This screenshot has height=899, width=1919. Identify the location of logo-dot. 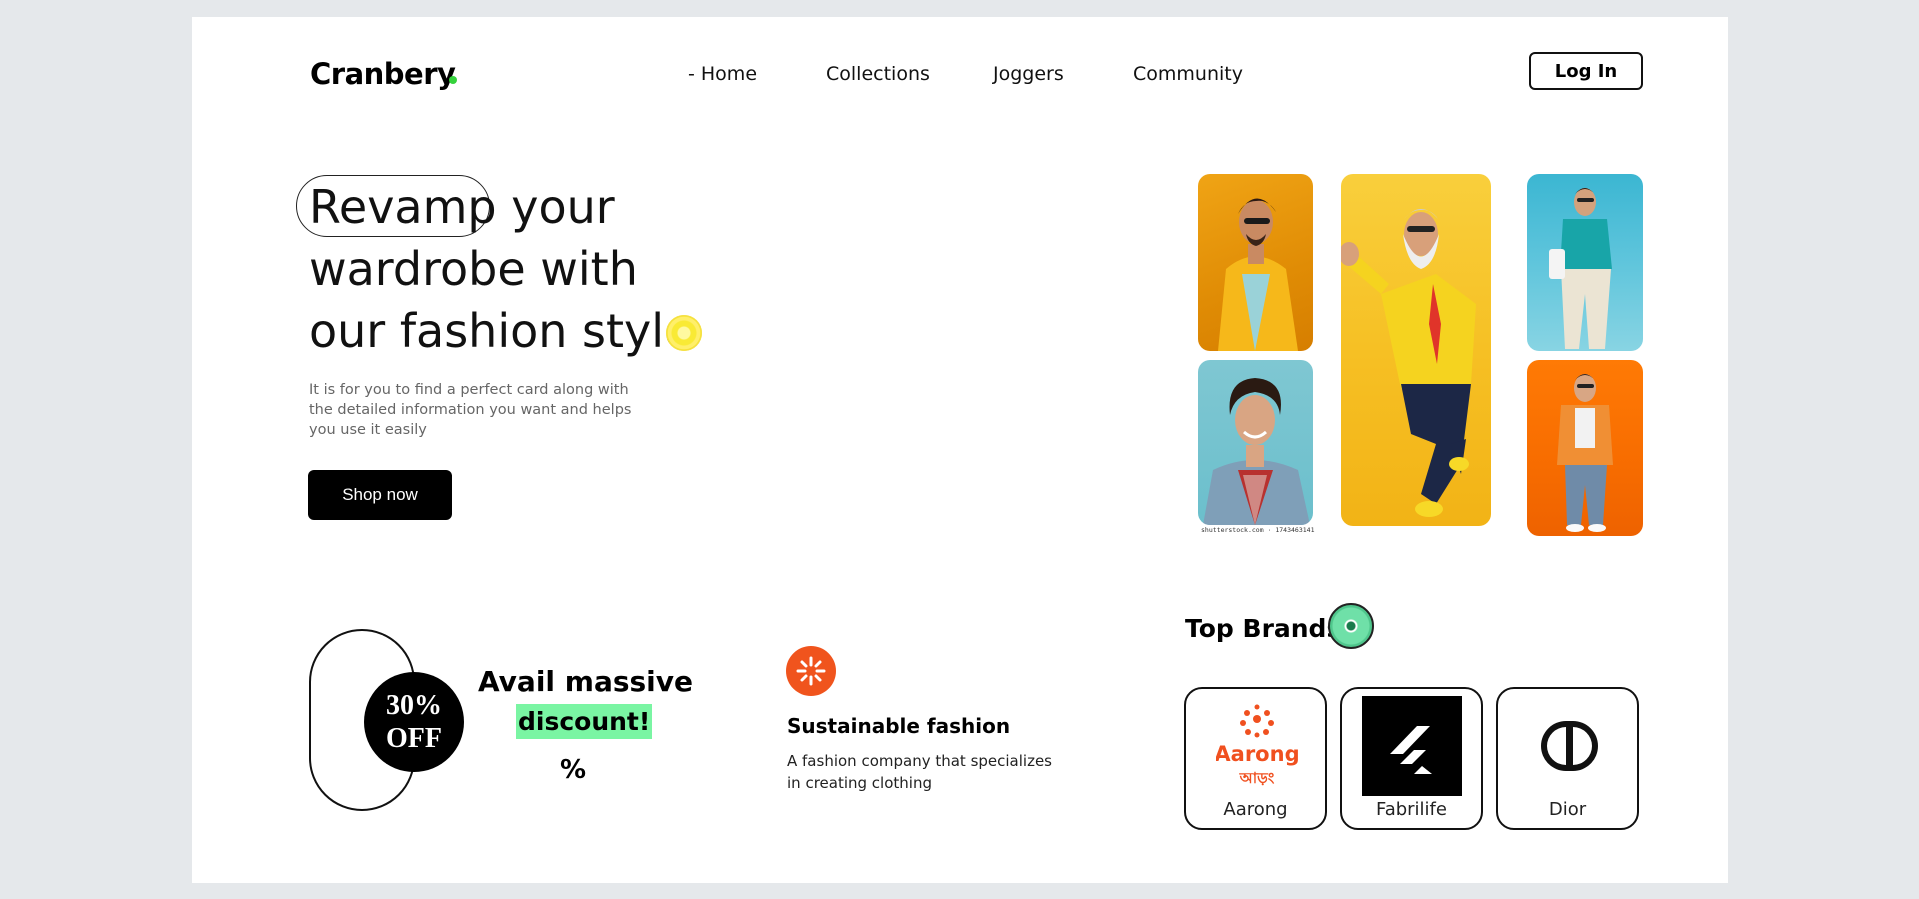
(453, 80).